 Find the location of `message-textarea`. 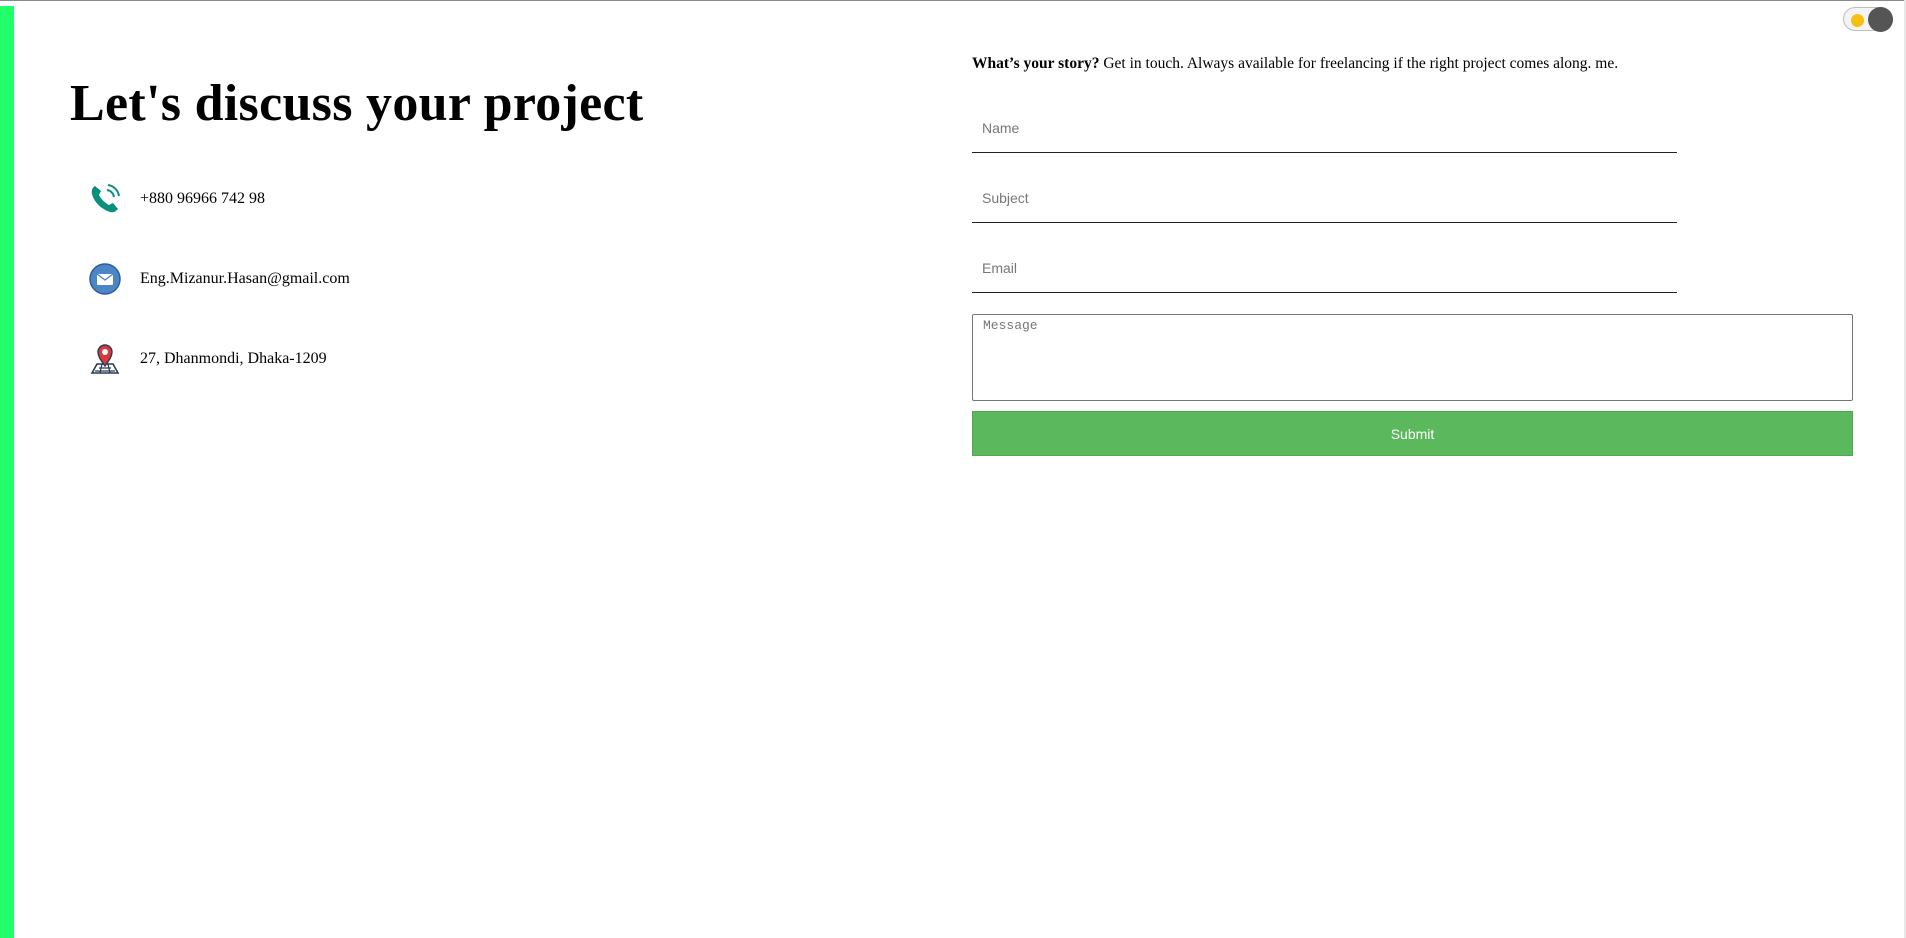

message-textarea is located at coordinates (1412, 357).